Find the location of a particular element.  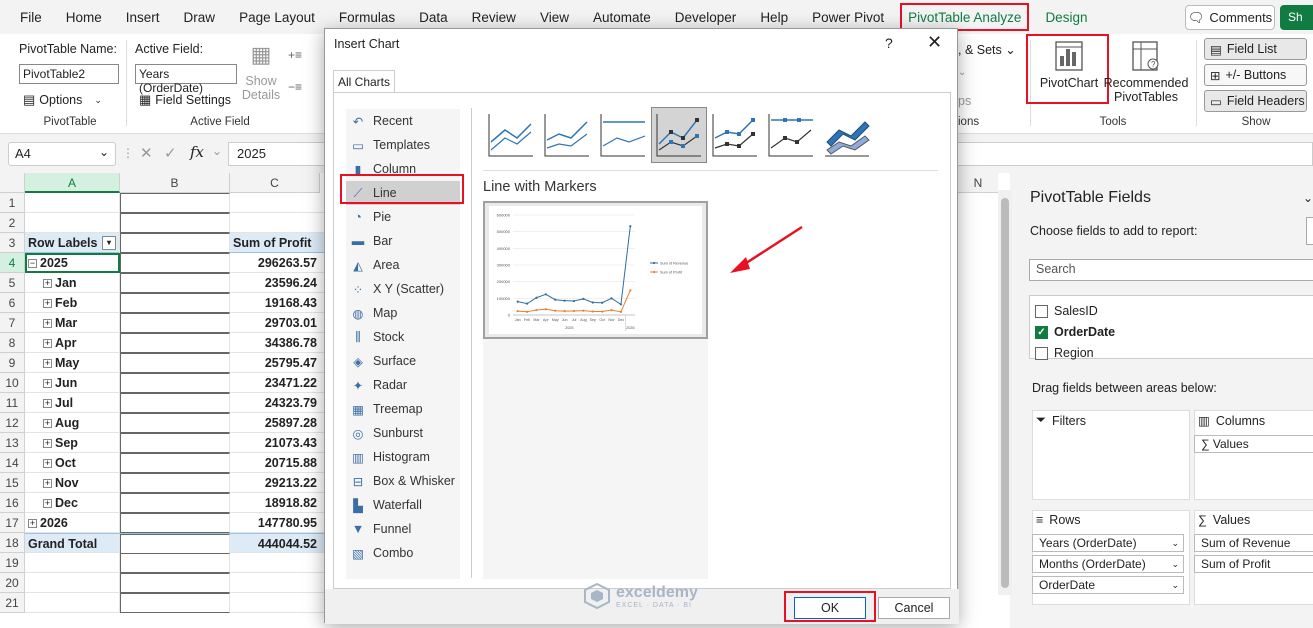

cell-row-label: + Mar is located at coordinates (72, 323).